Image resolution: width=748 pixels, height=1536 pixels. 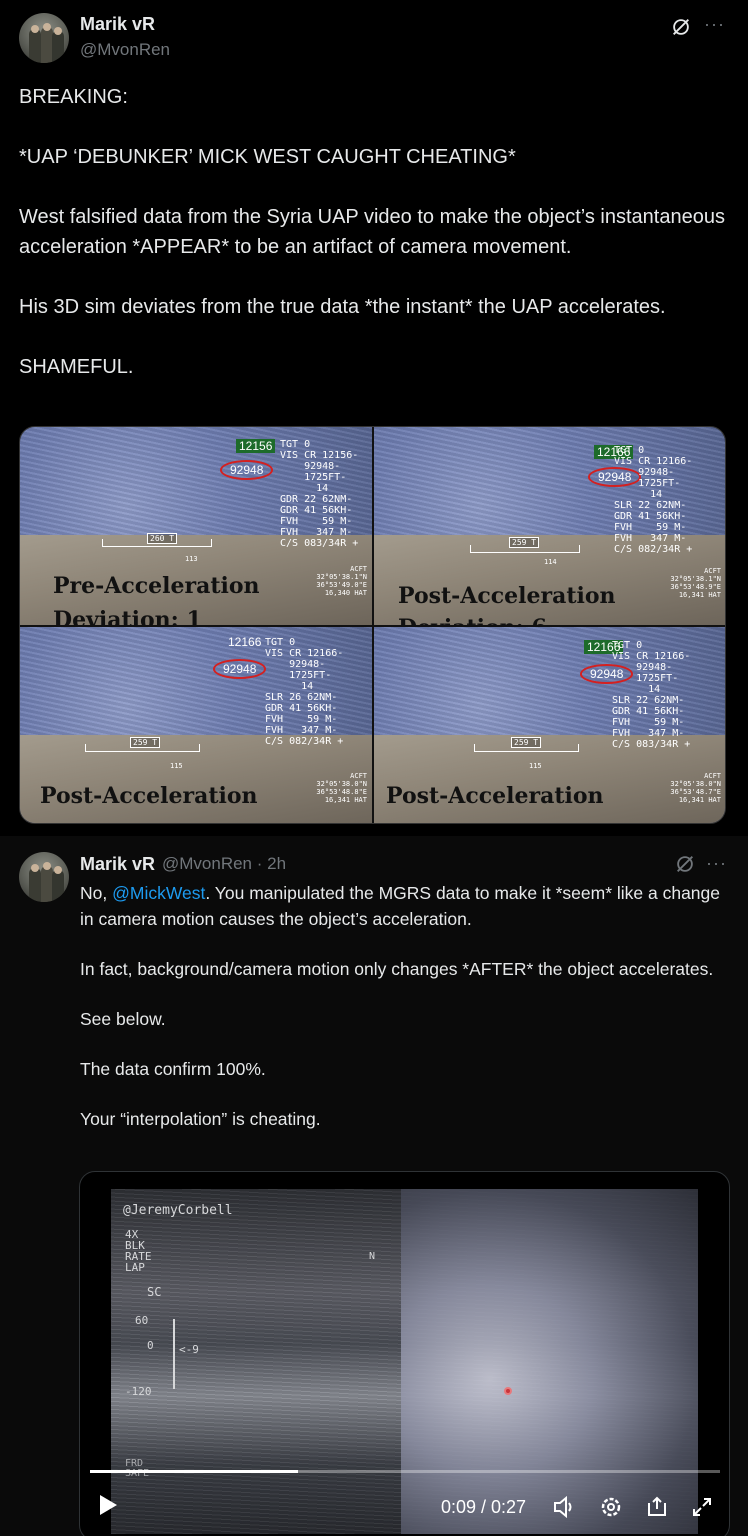 I want to click on video-scale-mid-mark: <-9, so click(x=189, y=1349).